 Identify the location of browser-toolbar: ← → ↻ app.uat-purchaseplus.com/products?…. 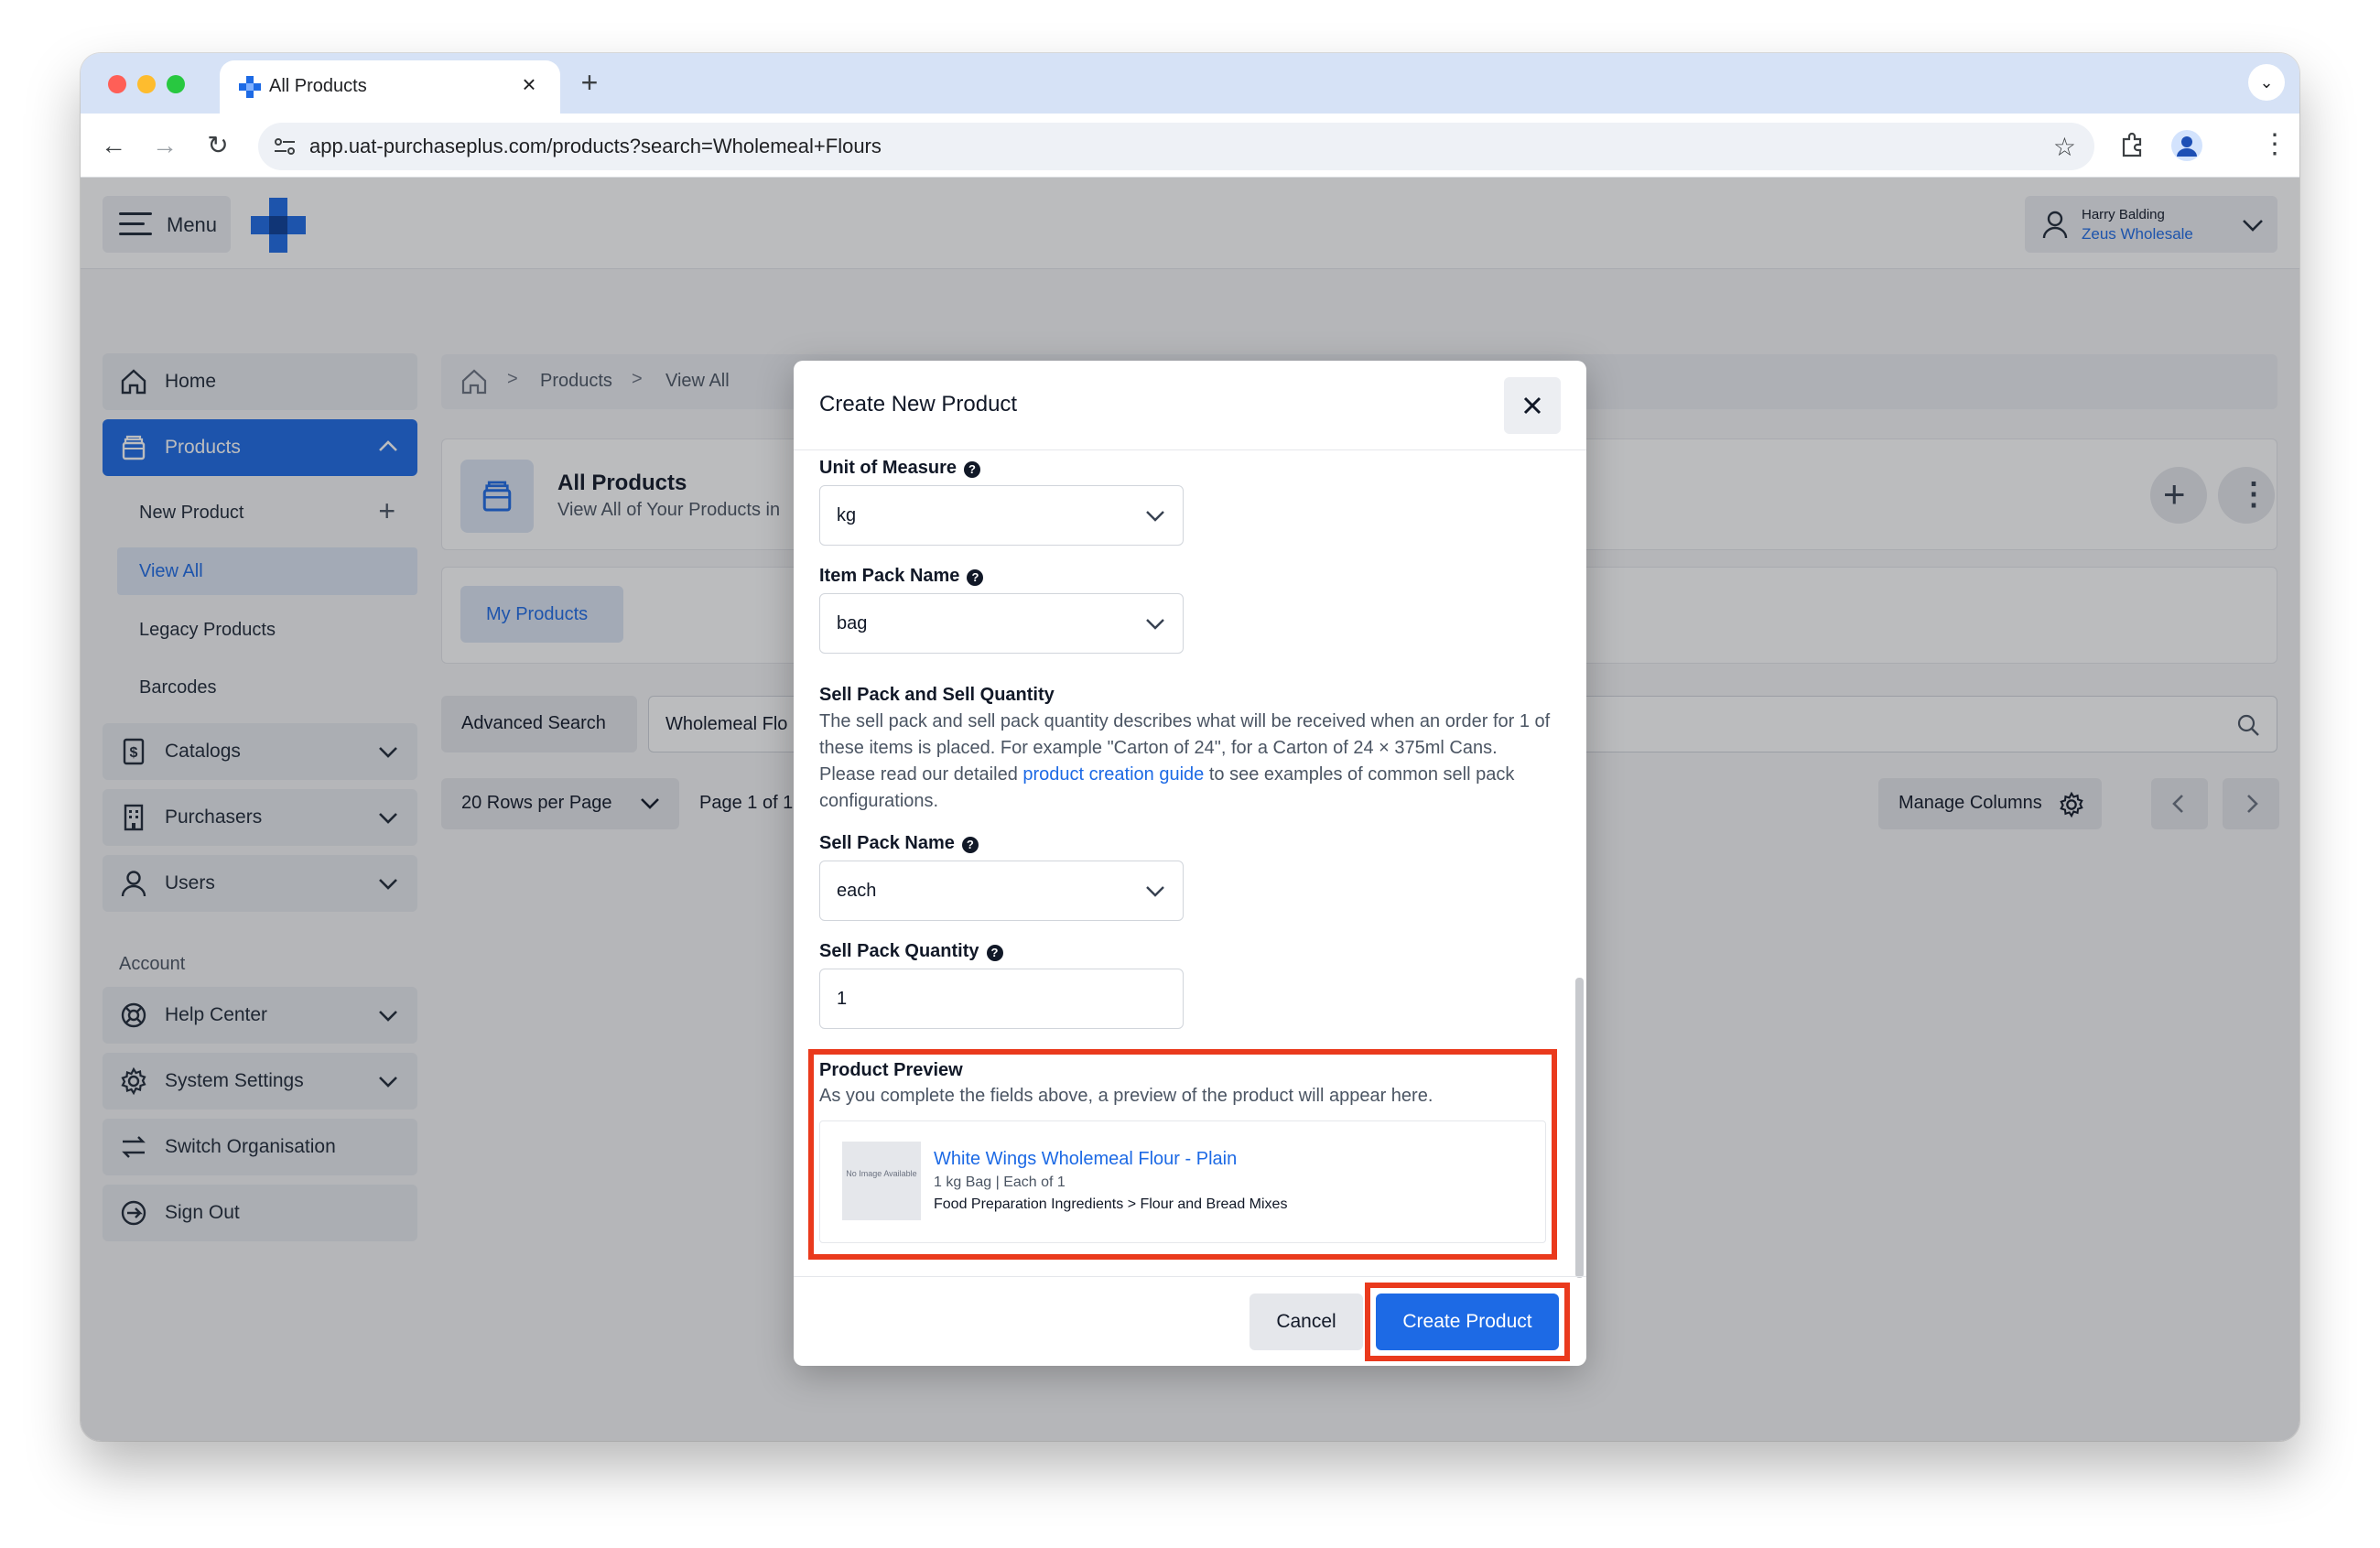
(1190, 146).